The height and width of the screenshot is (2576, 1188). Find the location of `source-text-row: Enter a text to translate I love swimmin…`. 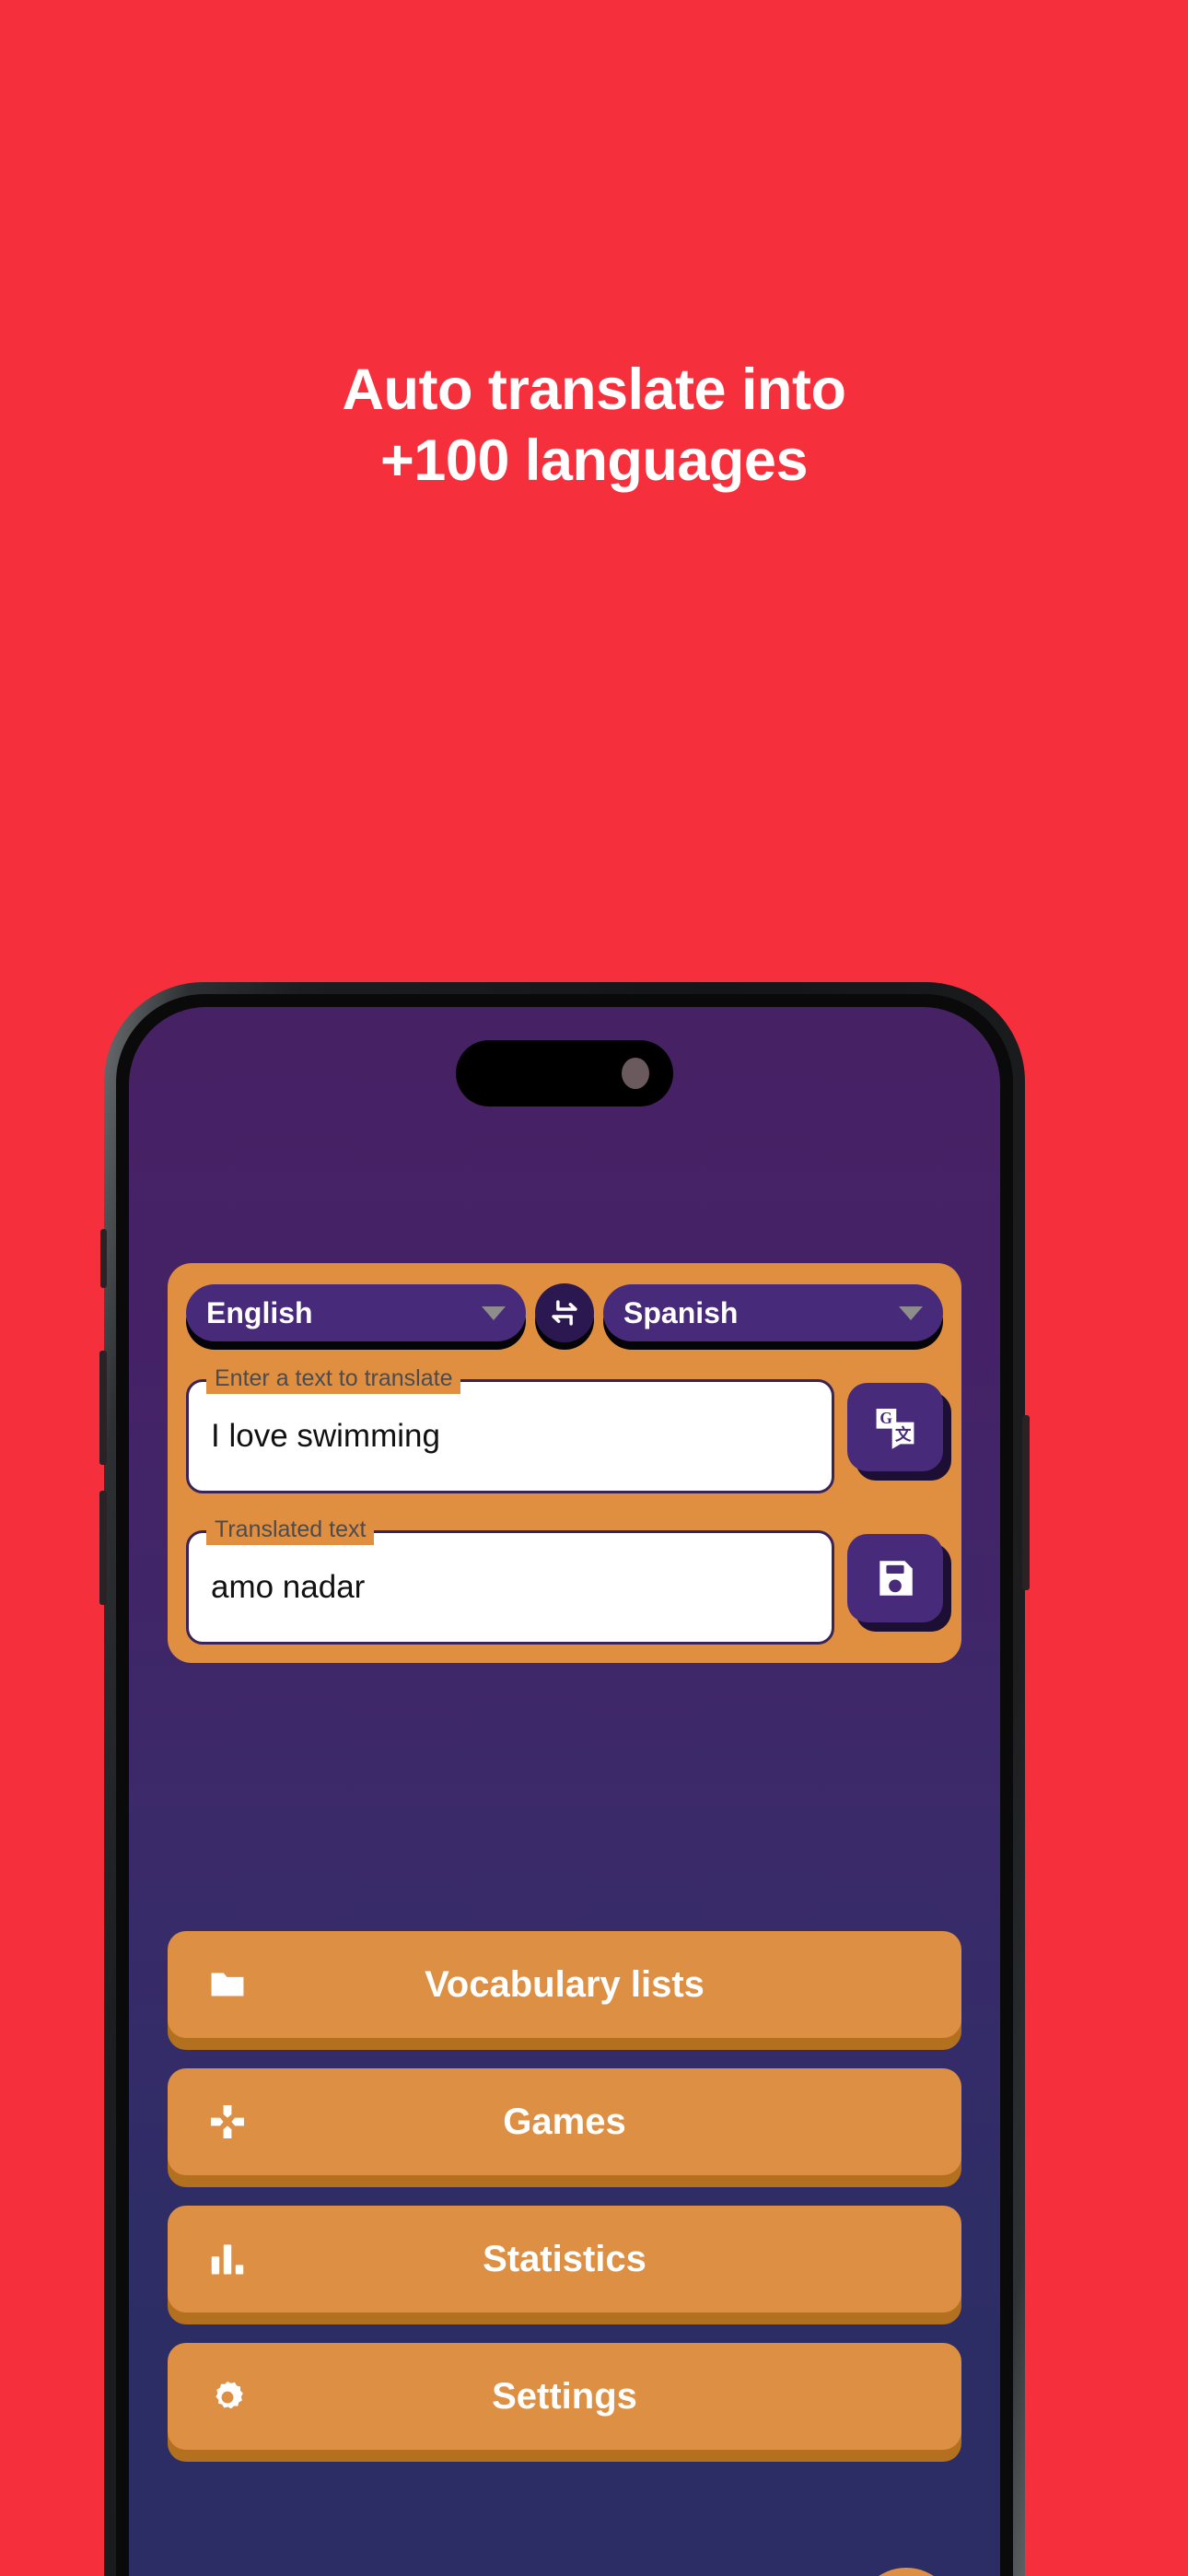

source-text-row: Enter a text to translate I love swimmin… is located at coordinates (564, 1428).